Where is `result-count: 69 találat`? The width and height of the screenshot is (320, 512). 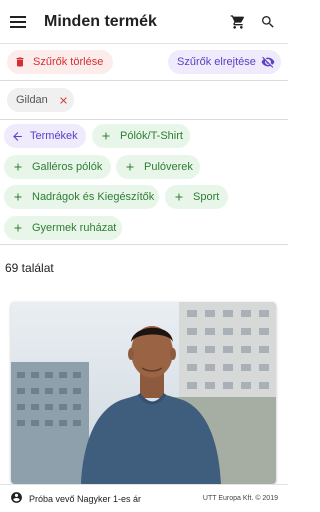 result-count: 69 találat is located at coordinates (29, 268).